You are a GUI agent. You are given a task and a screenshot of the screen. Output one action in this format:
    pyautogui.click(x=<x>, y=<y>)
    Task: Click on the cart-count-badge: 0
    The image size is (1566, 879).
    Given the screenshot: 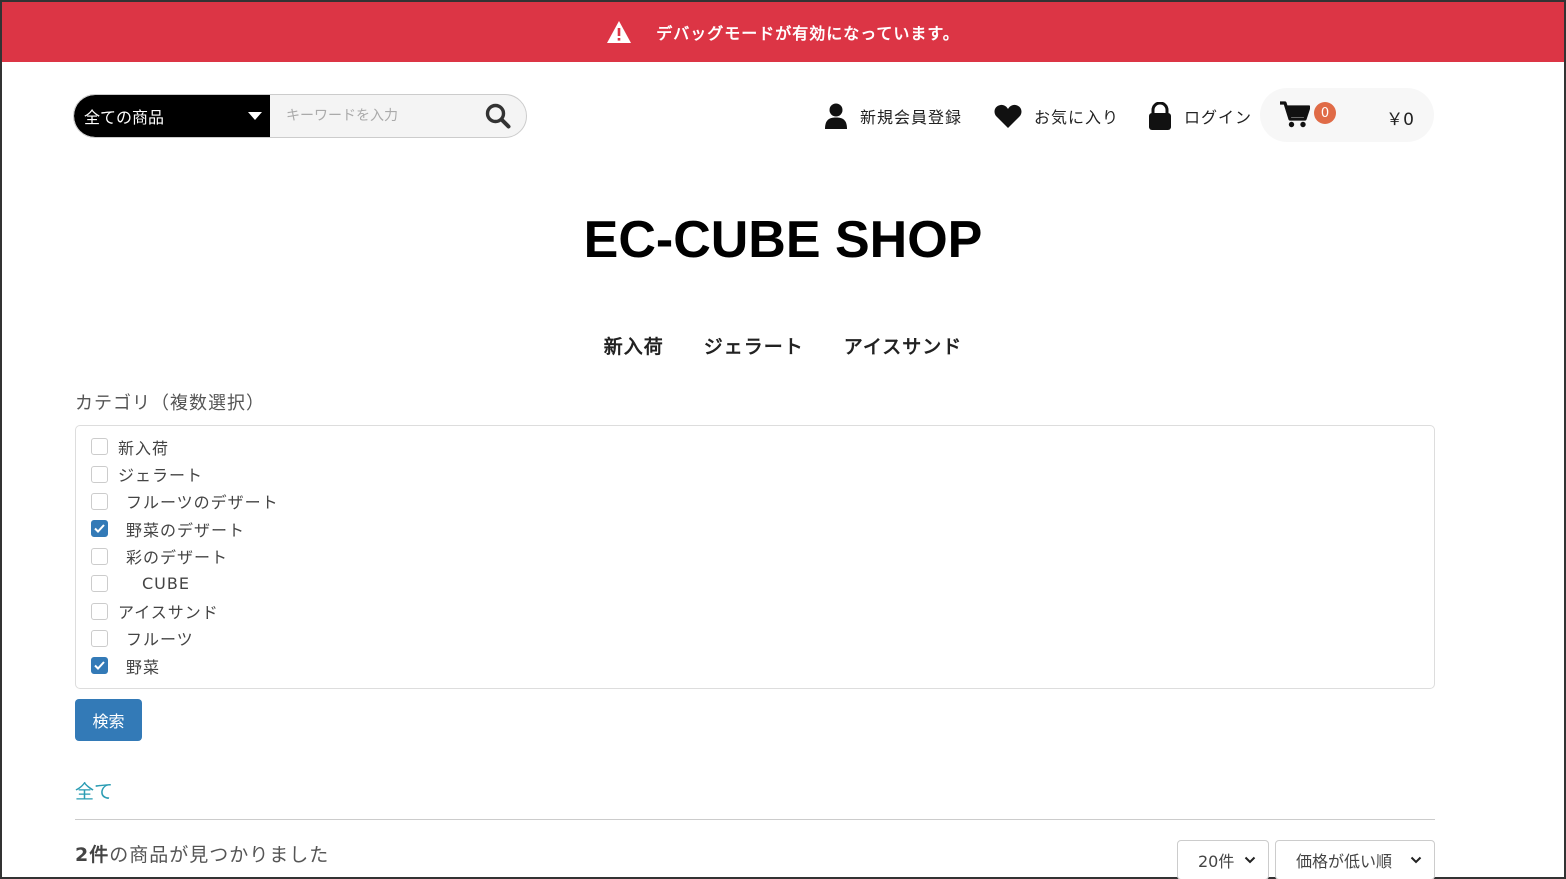 What is the action you would take?
    pyautogui.click(x=1325, y=113)
    